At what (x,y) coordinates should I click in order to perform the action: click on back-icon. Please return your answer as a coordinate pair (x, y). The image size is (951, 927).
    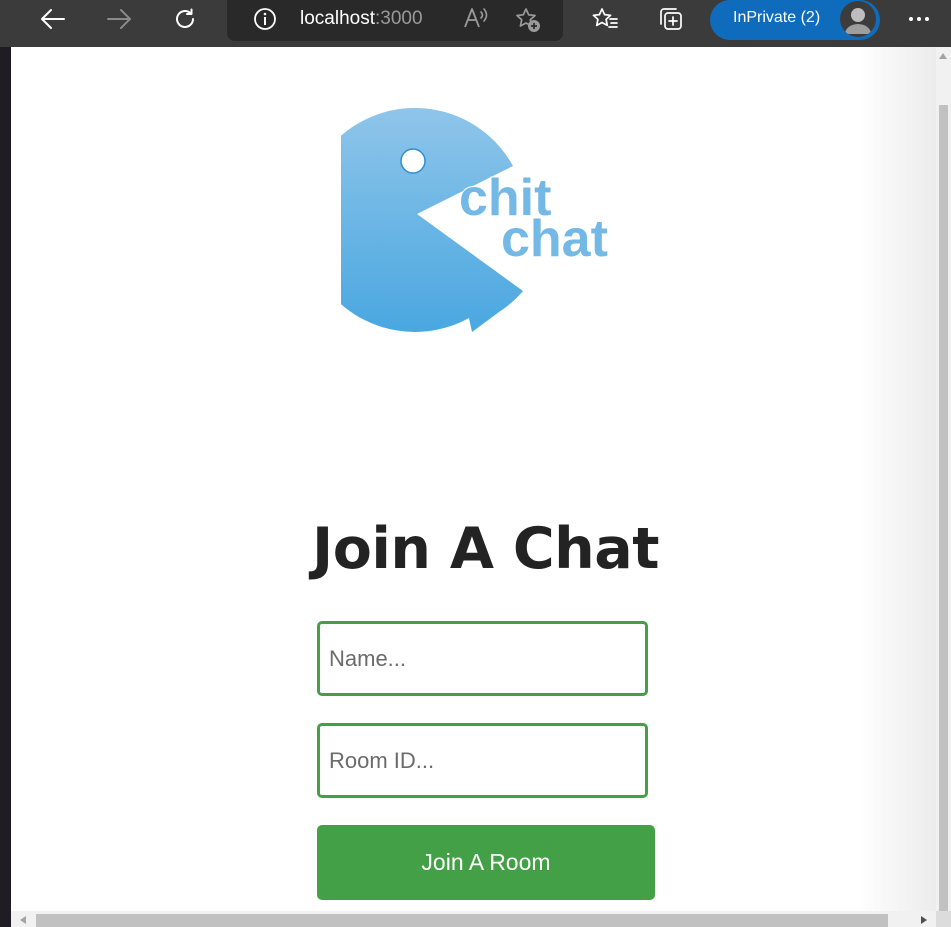
    Looking at the image, I should click on (53, 19).